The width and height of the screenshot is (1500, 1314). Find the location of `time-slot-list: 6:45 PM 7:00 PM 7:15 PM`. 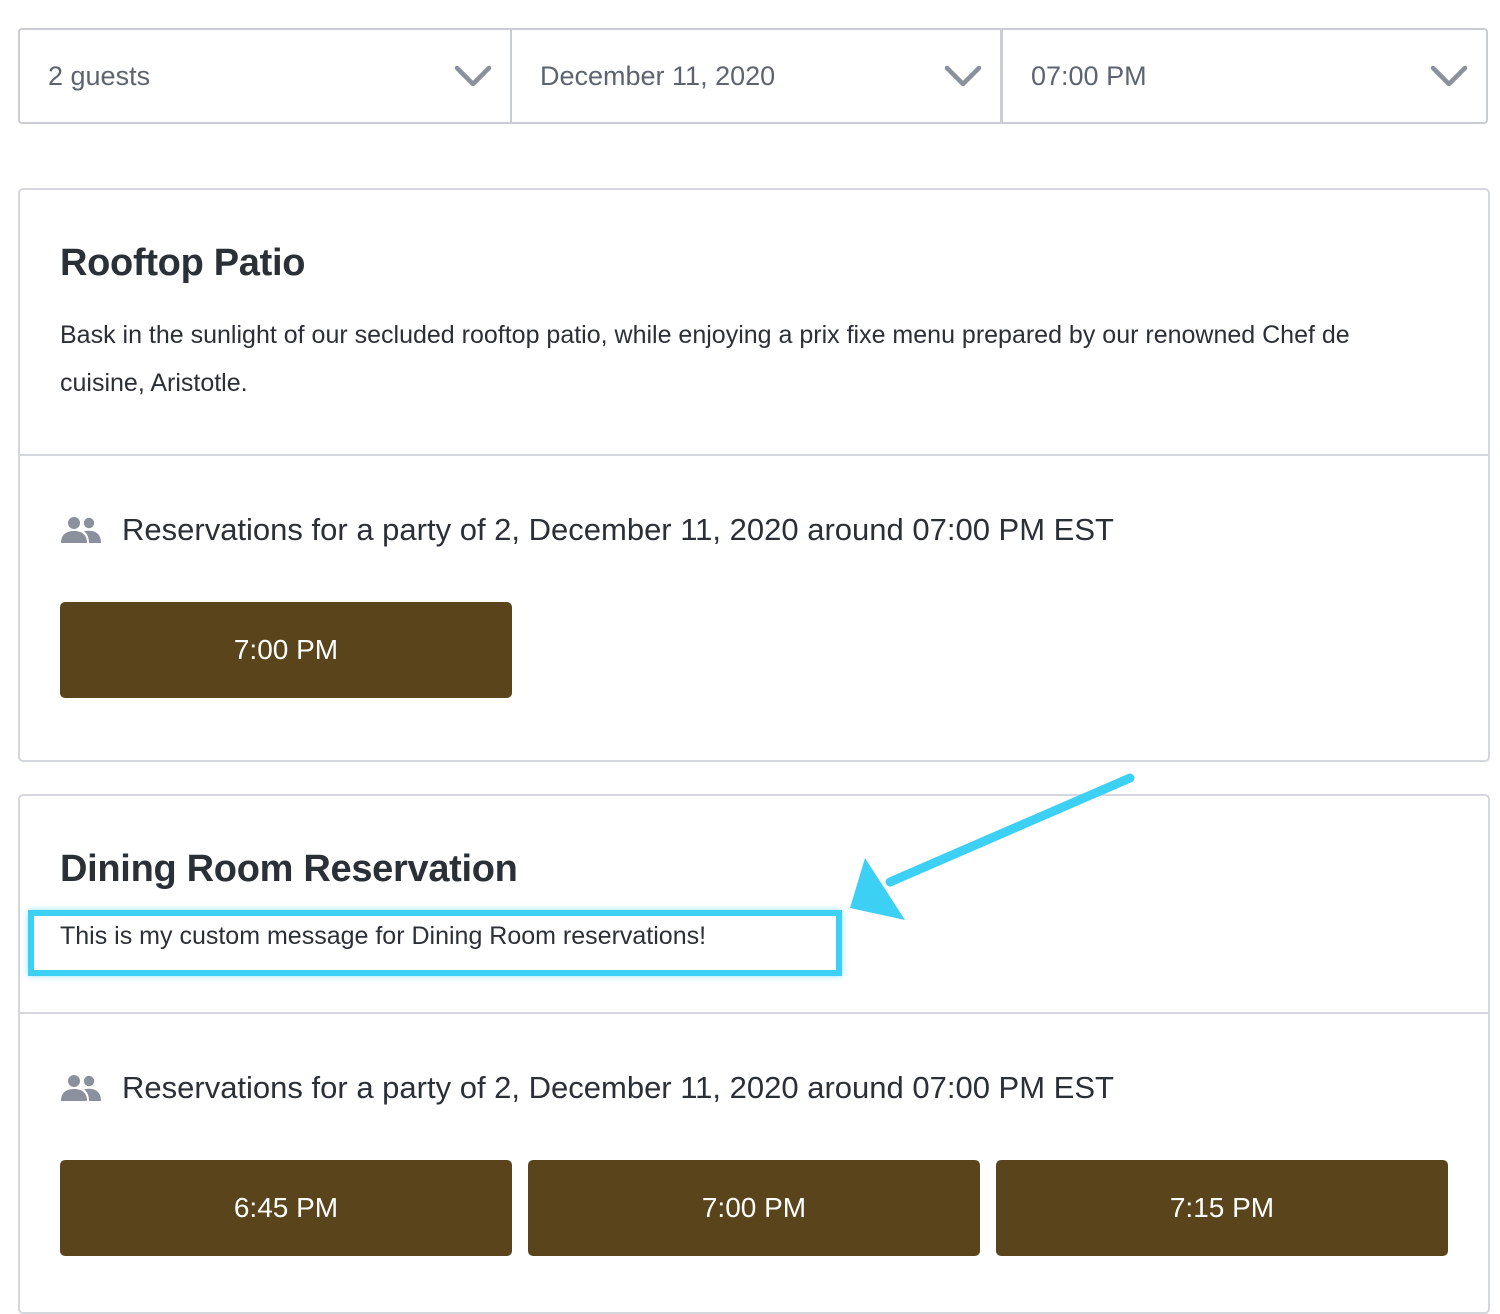

time-slot-list: 6:45 PM 7:00 PM 7:15 PM is located at coordinates (754, 1208).